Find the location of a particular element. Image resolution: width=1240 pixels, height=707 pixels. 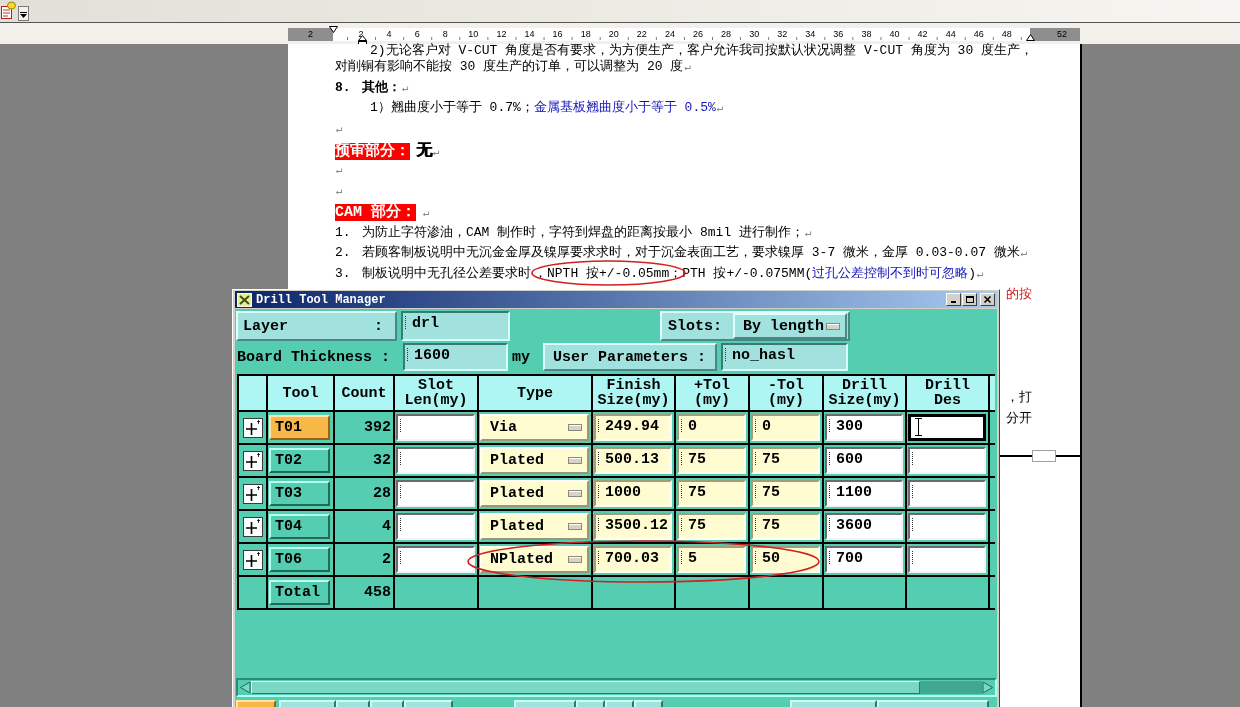

dropdown-indicator-icon is located at coordinates (575, 559).